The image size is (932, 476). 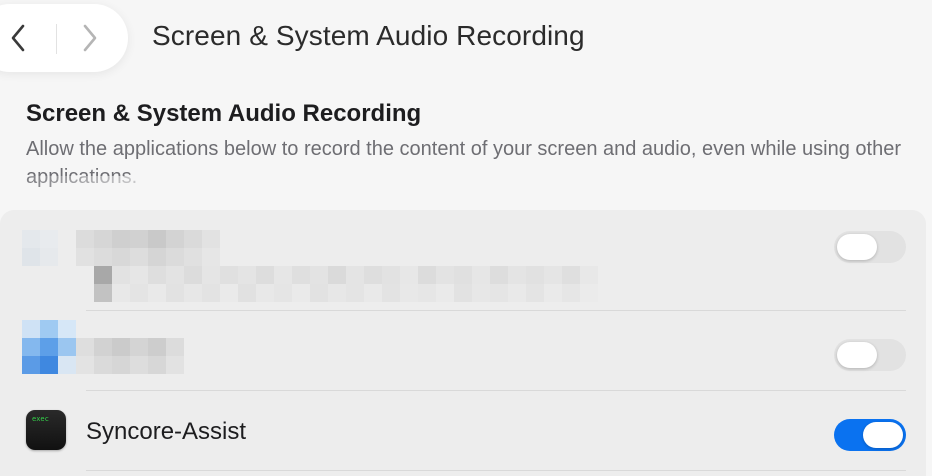 I want to click on app-name: Syncore-Assist, so click(x=166, y=431).